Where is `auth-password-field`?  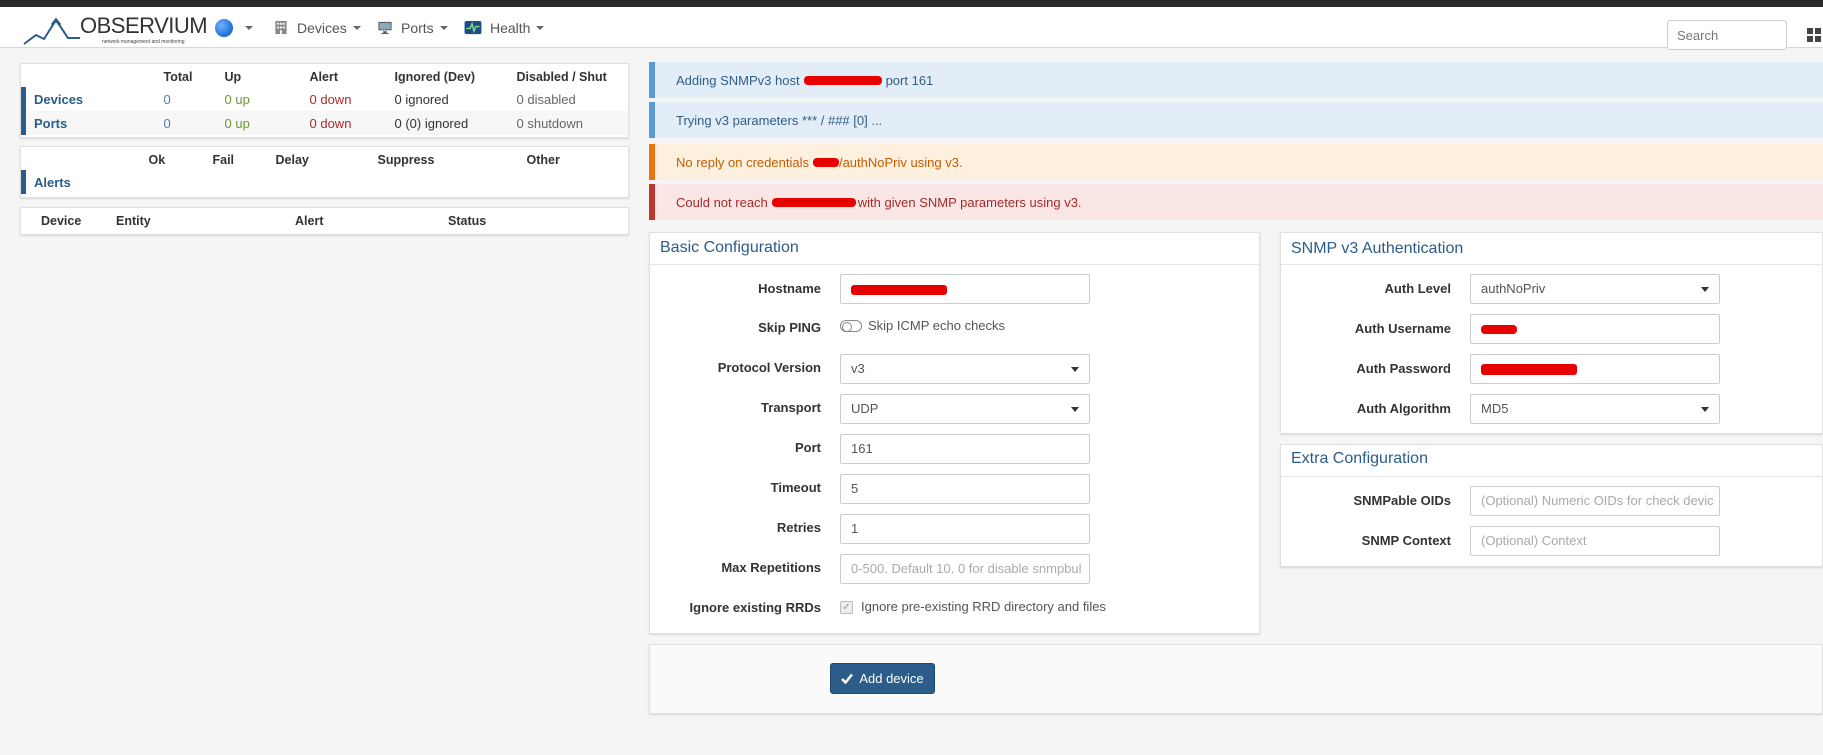 auth-password-field is located at coordinates (1595, 369).